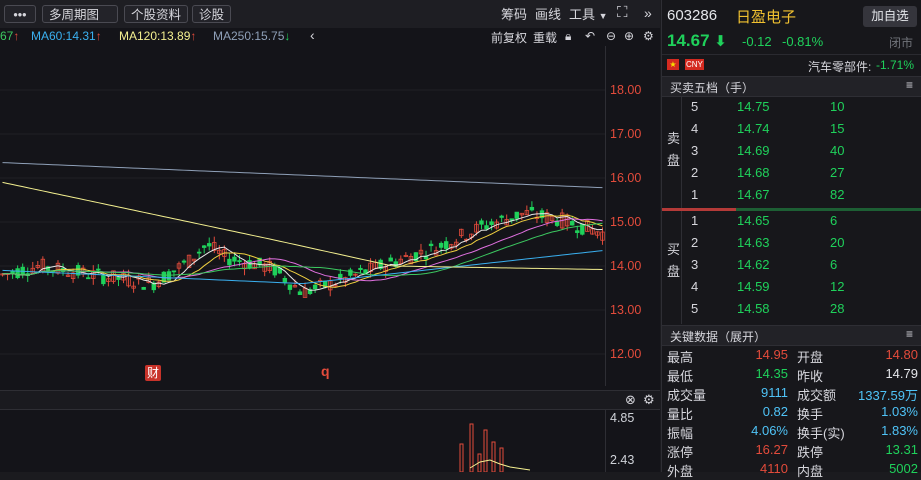 The image size is (921, 480). What do you see at coordinates (753, 128) in the screenshot?
I see `sell-order-price: 14.74` at bounding box center [753, 128].